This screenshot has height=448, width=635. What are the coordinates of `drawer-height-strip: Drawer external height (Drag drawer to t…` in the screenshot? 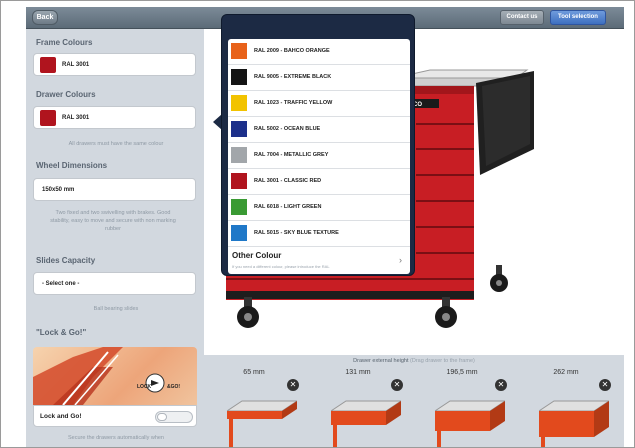 It's located at (414, 401).